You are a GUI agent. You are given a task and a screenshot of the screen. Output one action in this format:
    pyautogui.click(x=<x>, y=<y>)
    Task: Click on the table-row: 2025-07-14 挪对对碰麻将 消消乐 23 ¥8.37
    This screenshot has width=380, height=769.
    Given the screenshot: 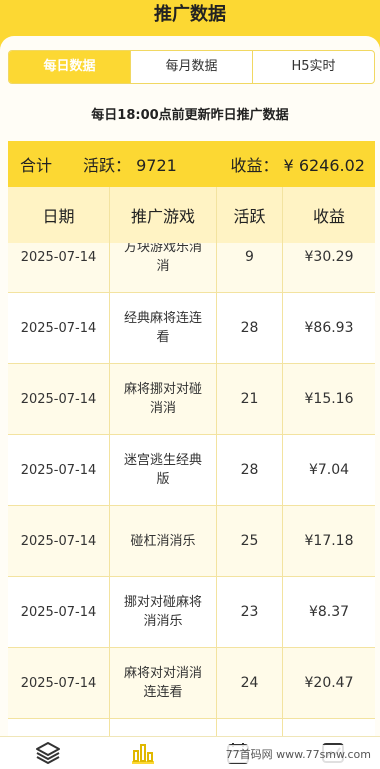 What is the action you would take?
    pyautogui.click(x=191, y=612)
    